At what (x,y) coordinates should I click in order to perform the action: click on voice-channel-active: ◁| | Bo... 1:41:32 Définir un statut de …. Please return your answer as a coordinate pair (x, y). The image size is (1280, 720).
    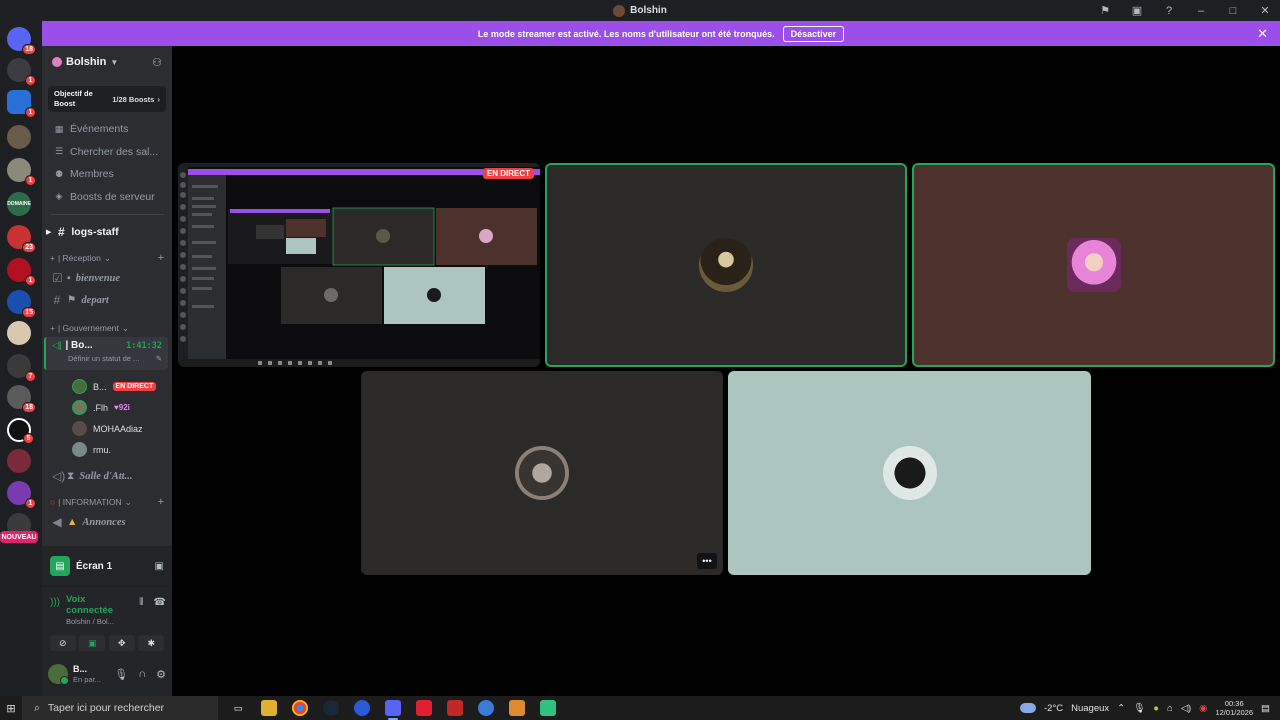
    Looking at the image, I should click on (106, 353).